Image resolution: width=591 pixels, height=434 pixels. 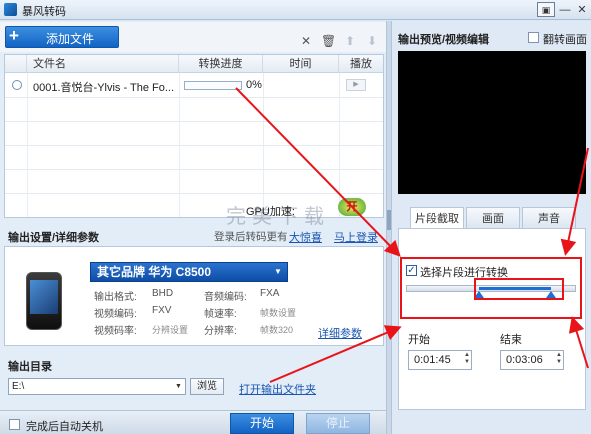 What do you see at coordinates (578, 342) in the screenshot?
I see `arrow-to-slider` at bounding box center [578, 342].